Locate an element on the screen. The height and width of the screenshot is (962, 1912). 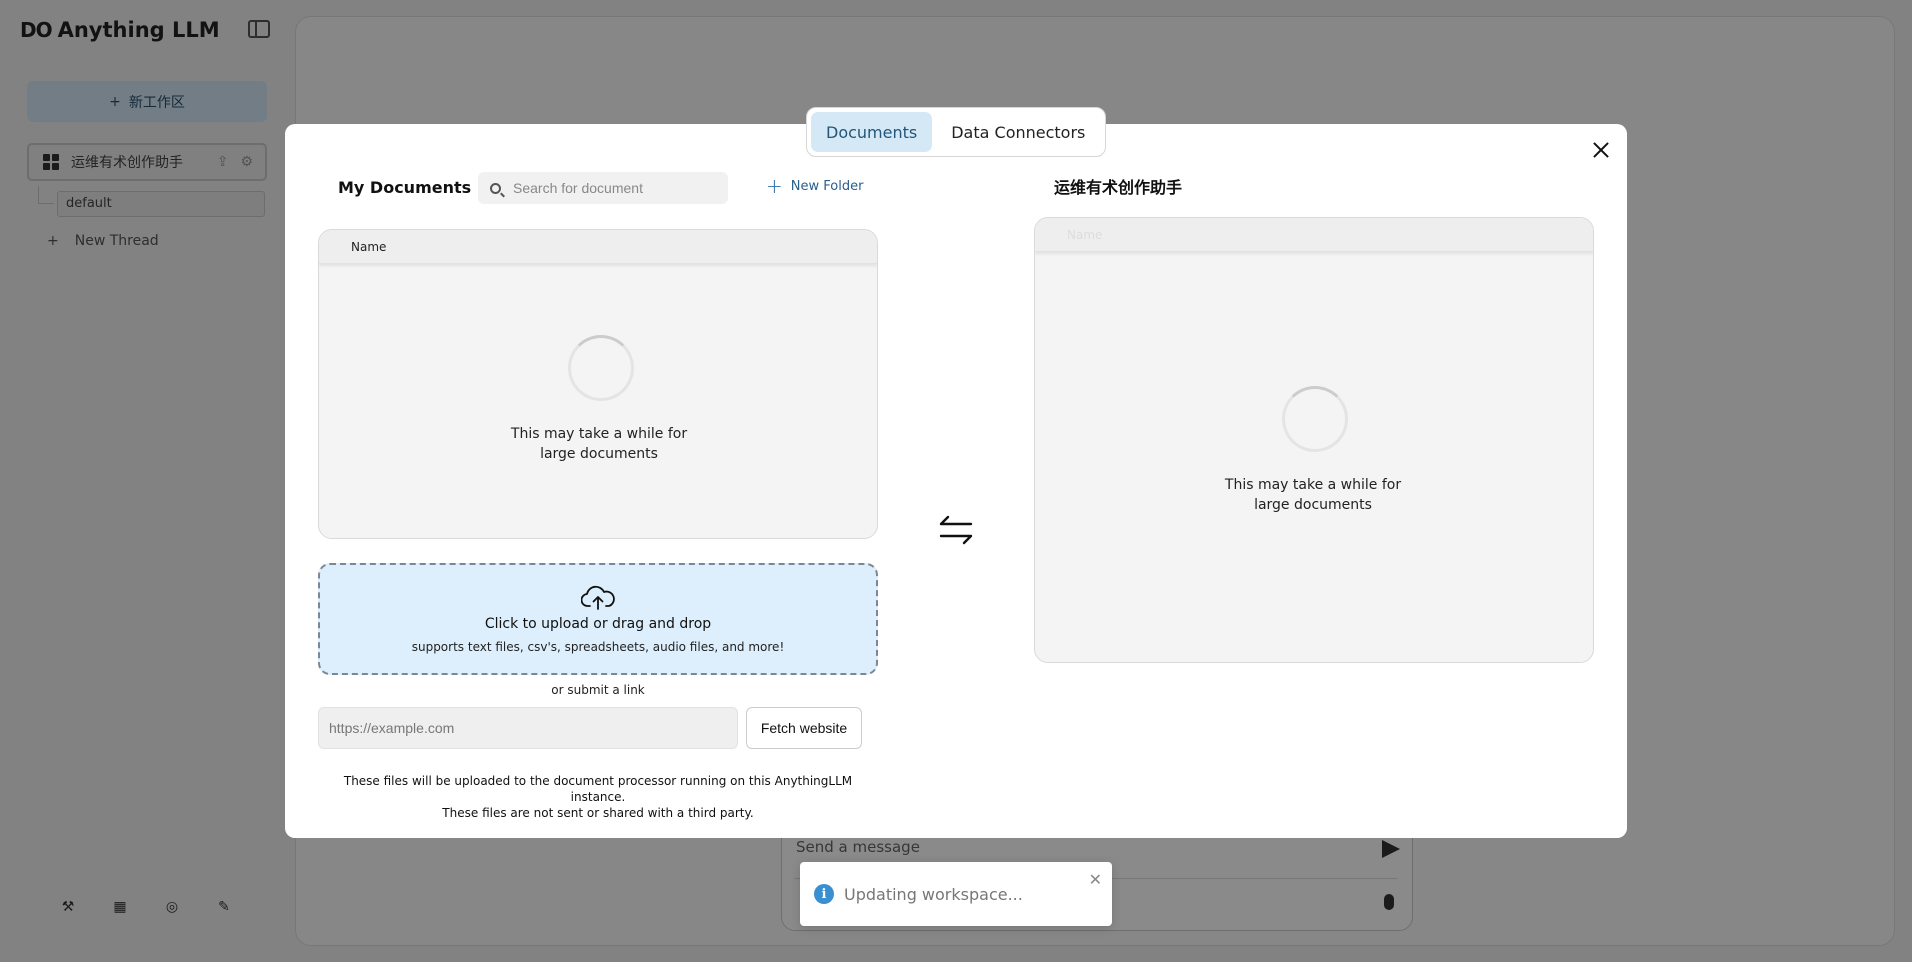
toast-notification: i Updating workspace... ✕ is located at coordinates (956, 894).